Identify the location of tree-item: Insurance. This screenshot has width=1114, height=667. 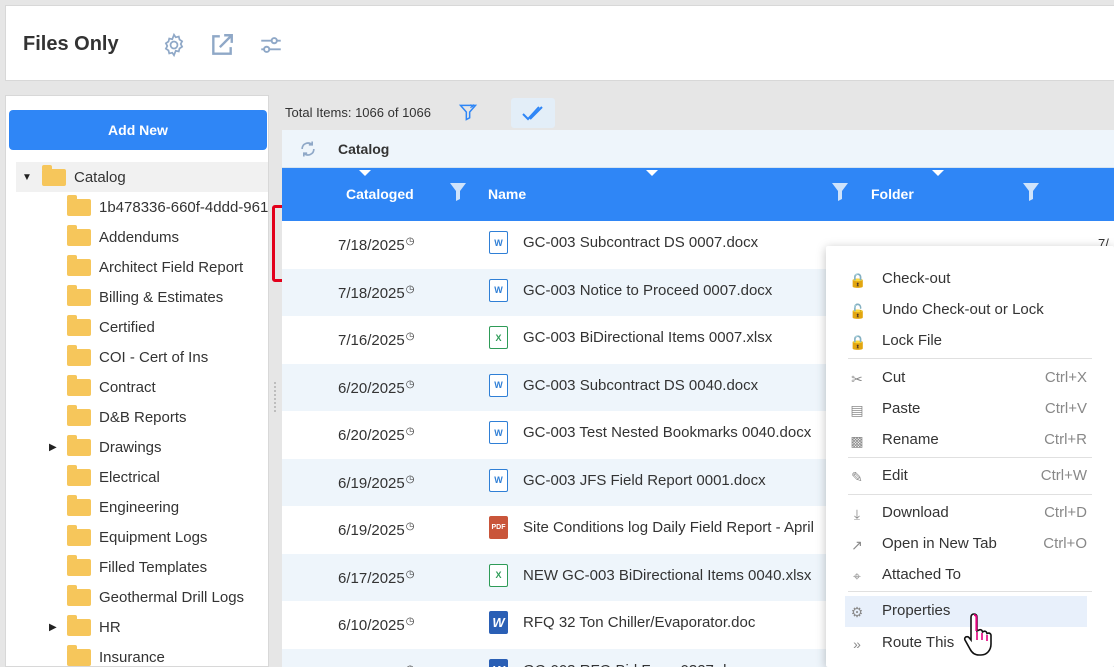
(137, 654).